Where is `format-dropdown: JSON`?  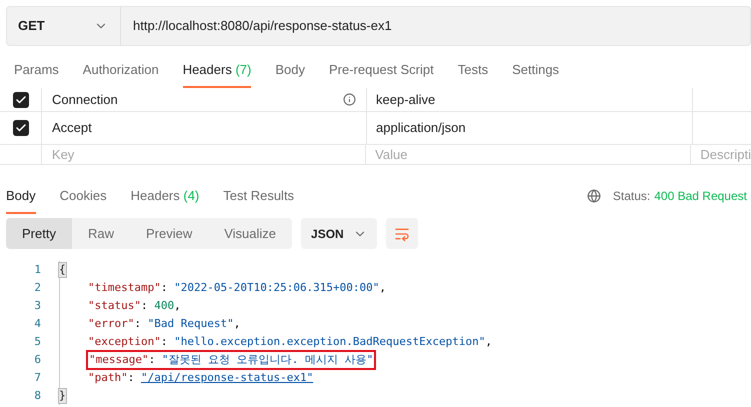 format-dropdown: JSON is located at coordinates (339, 233).